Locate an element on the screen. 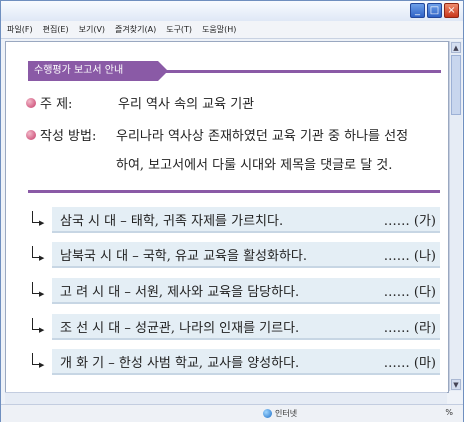 This screenshot has width=464, height=422. era-tag: …… (나) is located at coordinates (409, 256).